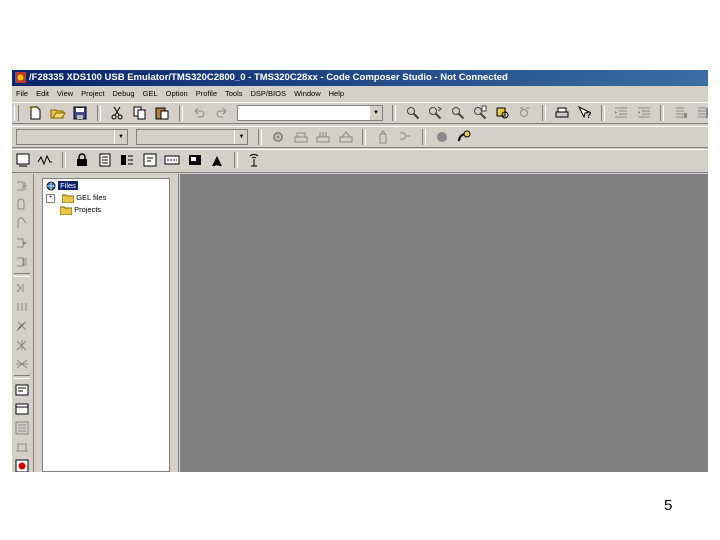  Describe the element at coordinates (23, 160) in the screenshot. I see `project-view-icon` at that location.